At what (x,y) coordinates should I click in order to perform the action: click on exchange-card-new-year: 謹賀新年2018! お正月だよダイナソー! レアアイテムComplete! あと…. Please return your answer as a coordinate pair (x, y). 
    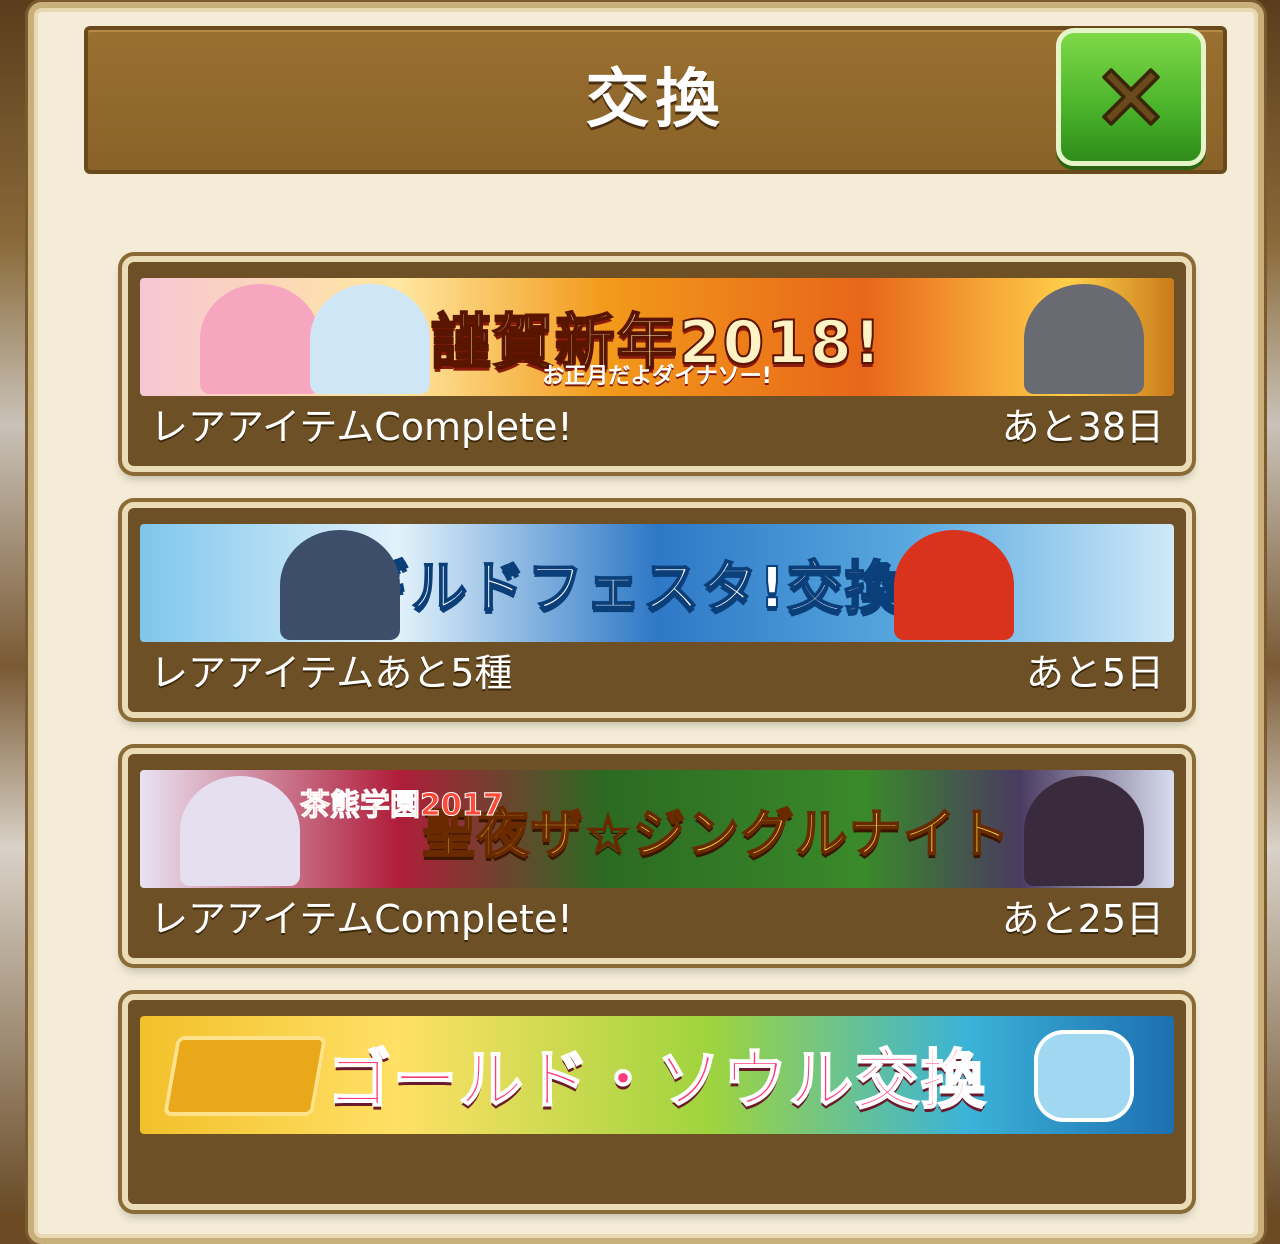
    Looking at the image, I should click on (657, 364).